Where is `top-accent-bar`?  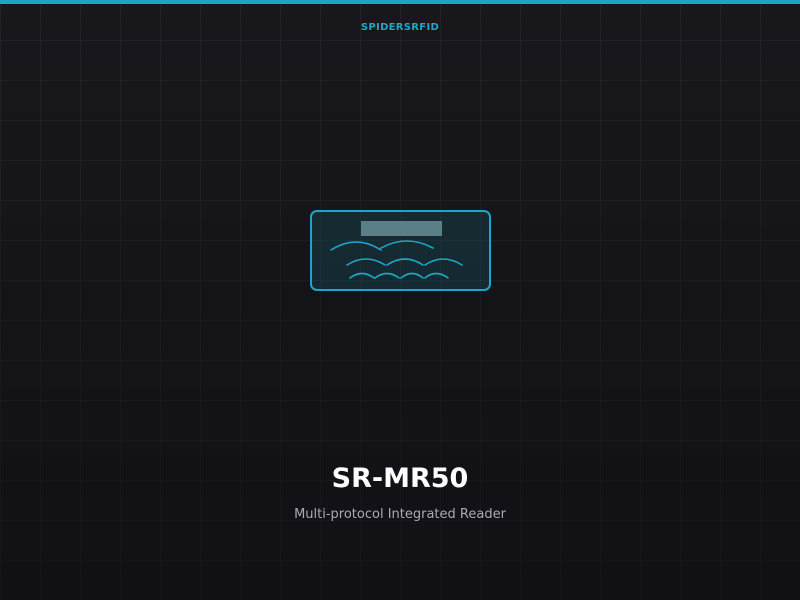
top-accent-bar is located at coordinates (400, 2).